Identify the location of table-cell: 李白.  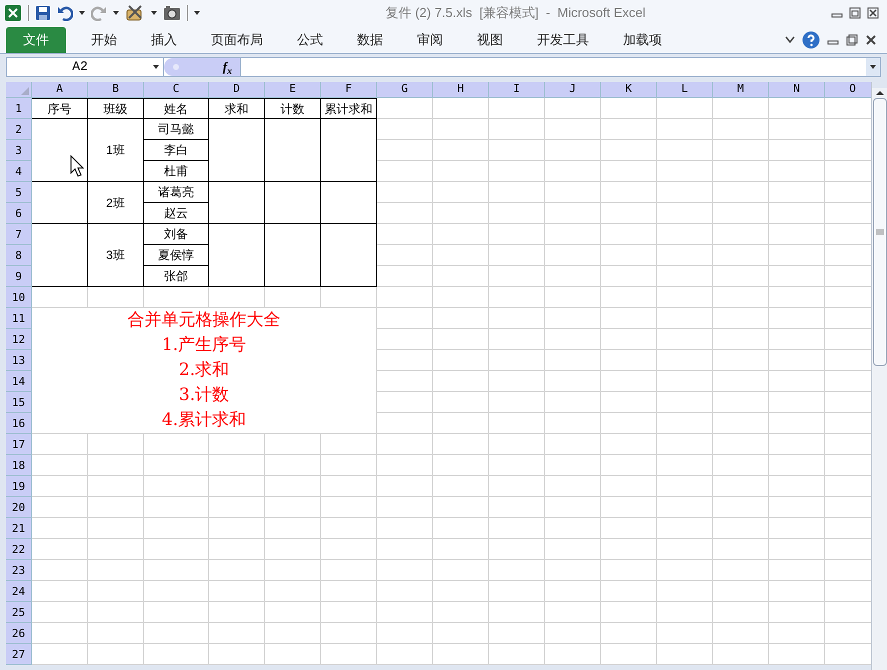
(176, 150).